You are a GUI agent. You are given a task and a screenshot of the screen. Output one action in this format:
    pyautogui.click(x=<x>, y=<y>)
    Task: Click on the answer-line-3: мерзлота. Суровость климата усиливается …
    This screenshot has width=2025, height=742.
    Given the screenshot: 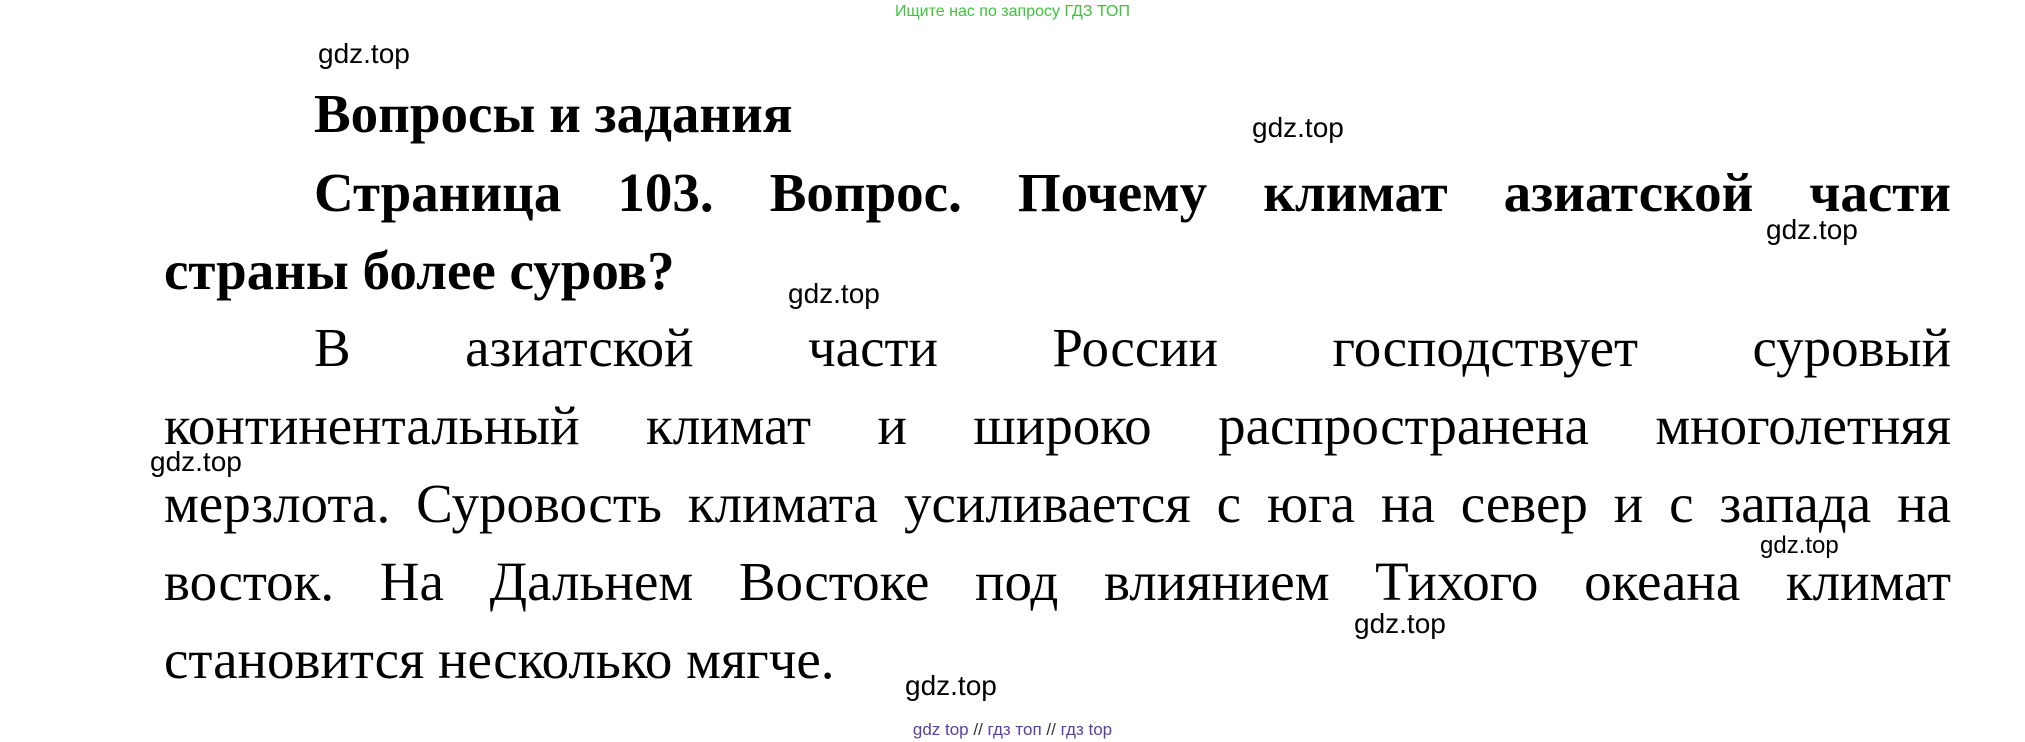 What is the action you would take?
    pyautogui.click(x=1057, y=503)
    